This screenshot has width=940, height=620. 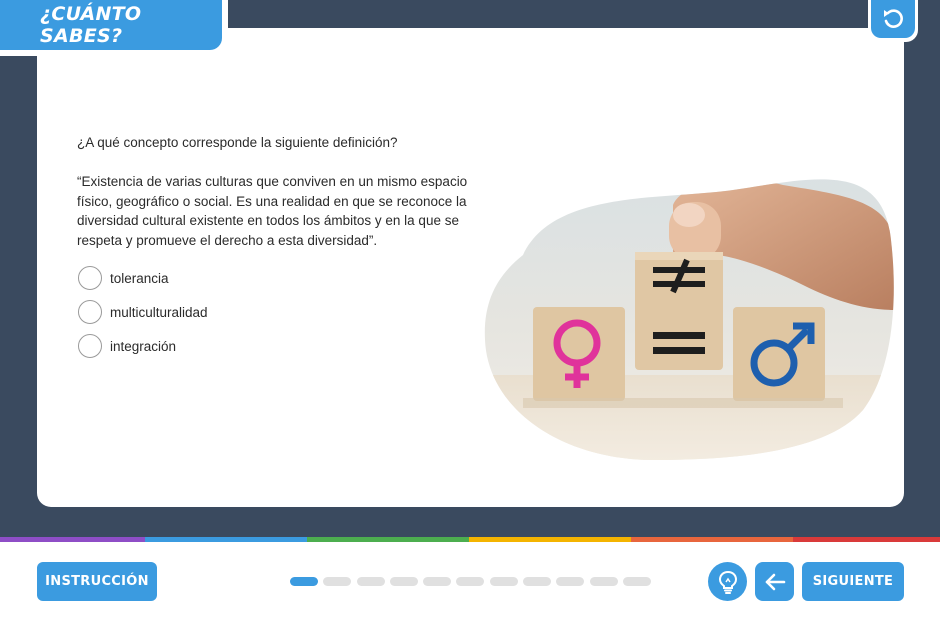 I want to click on lightbulb-icon, so click(x=727, y=582).